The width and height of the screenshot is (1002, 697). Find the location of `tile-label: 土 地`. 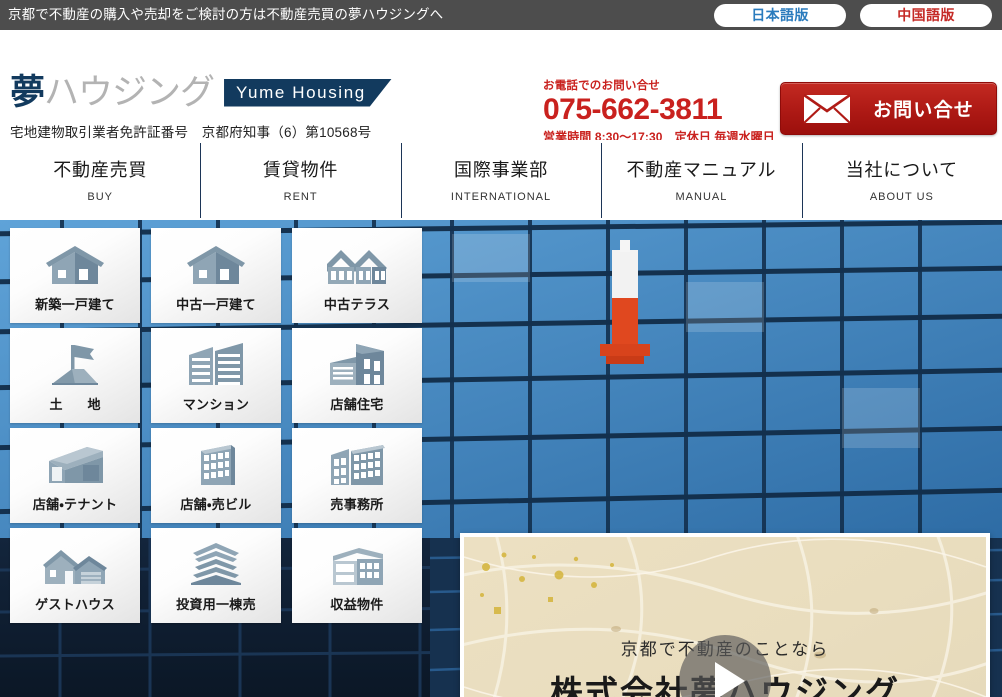

tile-label: 土 地 is located at coordinates (78, 404).